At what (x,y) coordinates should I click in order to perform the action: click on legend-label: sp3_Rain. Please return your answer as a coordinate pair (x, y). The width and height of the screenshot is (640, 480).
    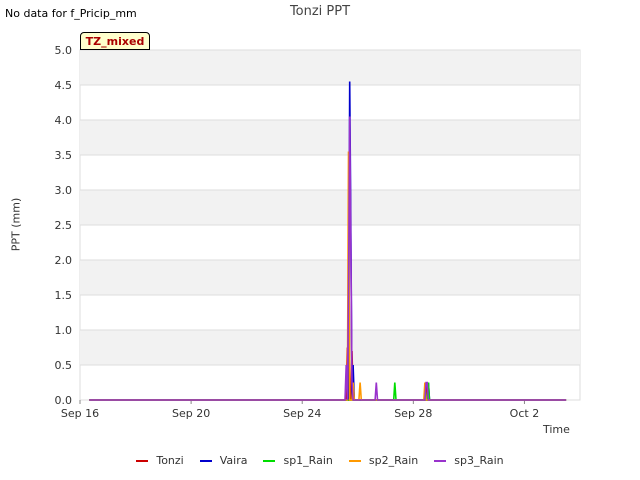
    Looking at the image, I should click on (479, 460).